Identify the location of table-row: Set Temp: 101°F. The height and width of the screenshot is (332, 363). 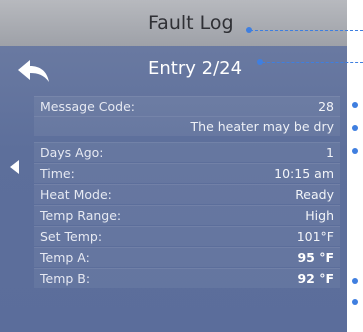
(187, 236).